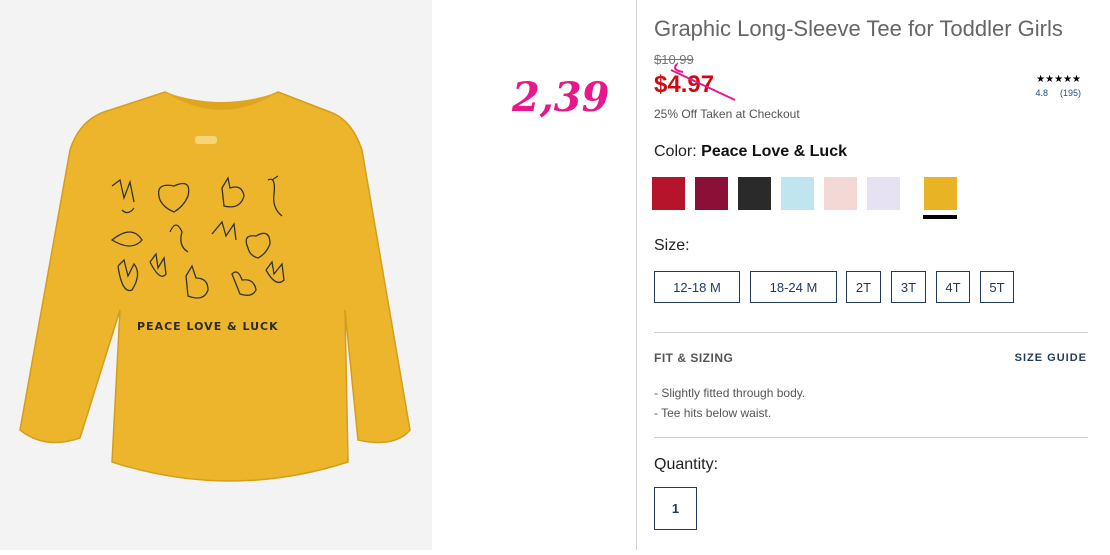  What do you see at coordinates (1041, 93) in the screenshot?
I see `rating-value: 4.8` at bounding box center [1041, 93].